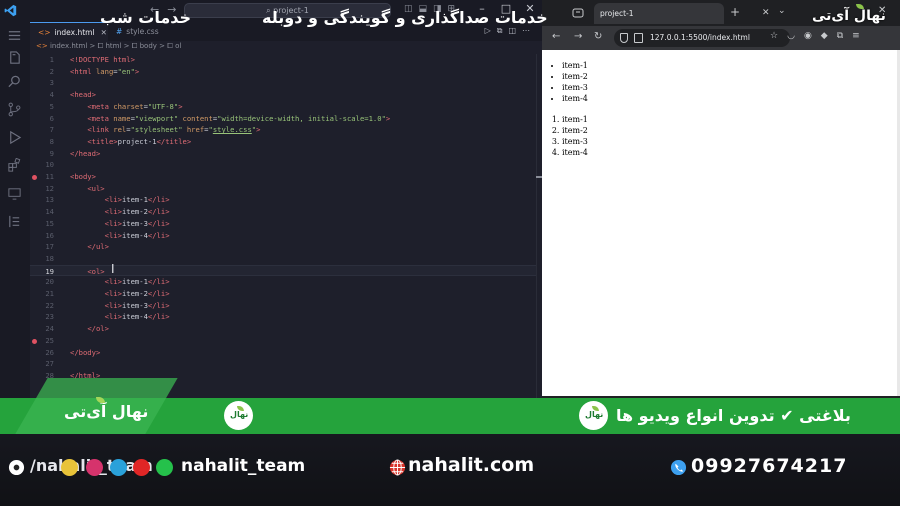 Image resolution: width=900 pixels, height=506 pixels. What do you see at coordinates (283, 317) in the screenshot?
I see `code-line: 23 <li>item-4</li>` at bounding box center [283, 317].